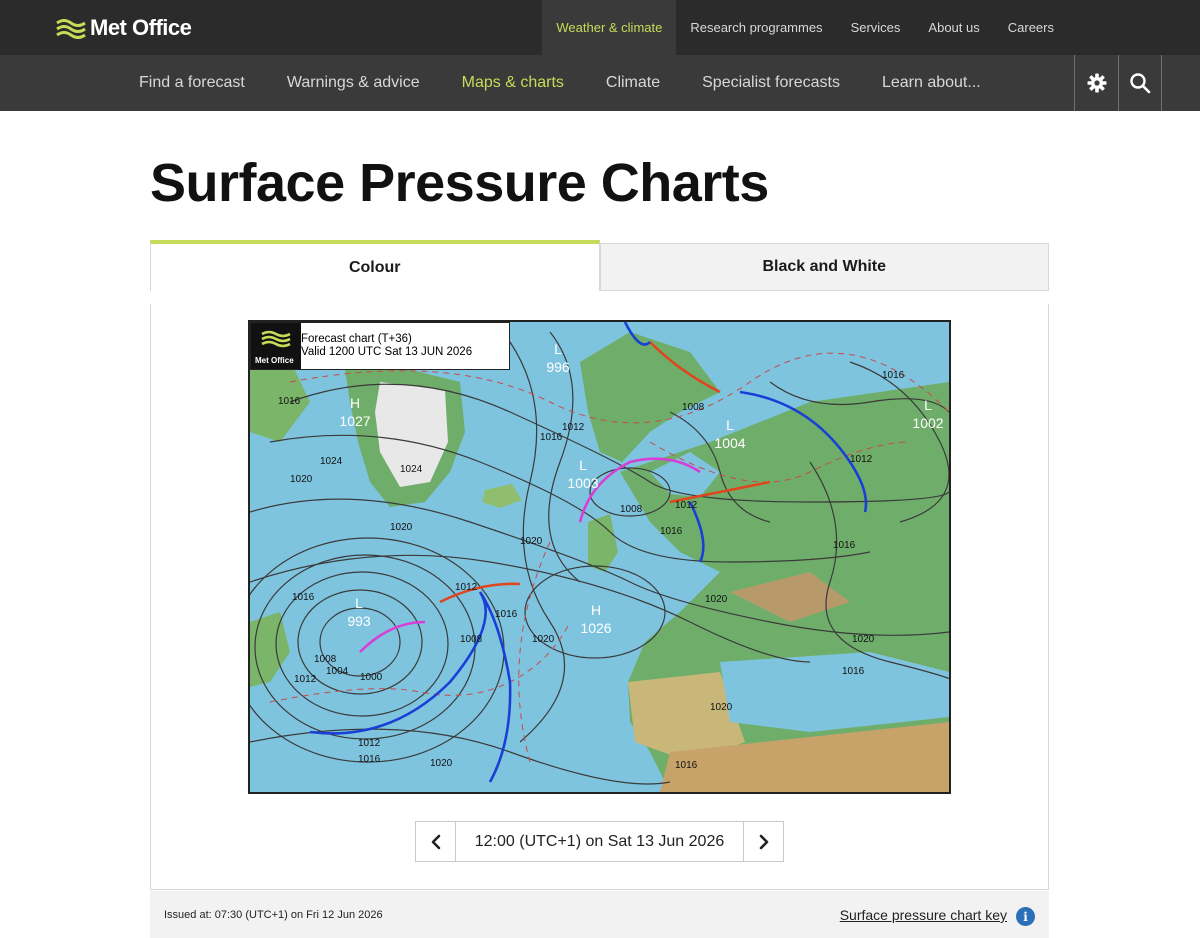 Image resolution: width=1200 pixels, height=938 pixels. I want to click on met-office-chart-logo-icon, so click(276, 339).